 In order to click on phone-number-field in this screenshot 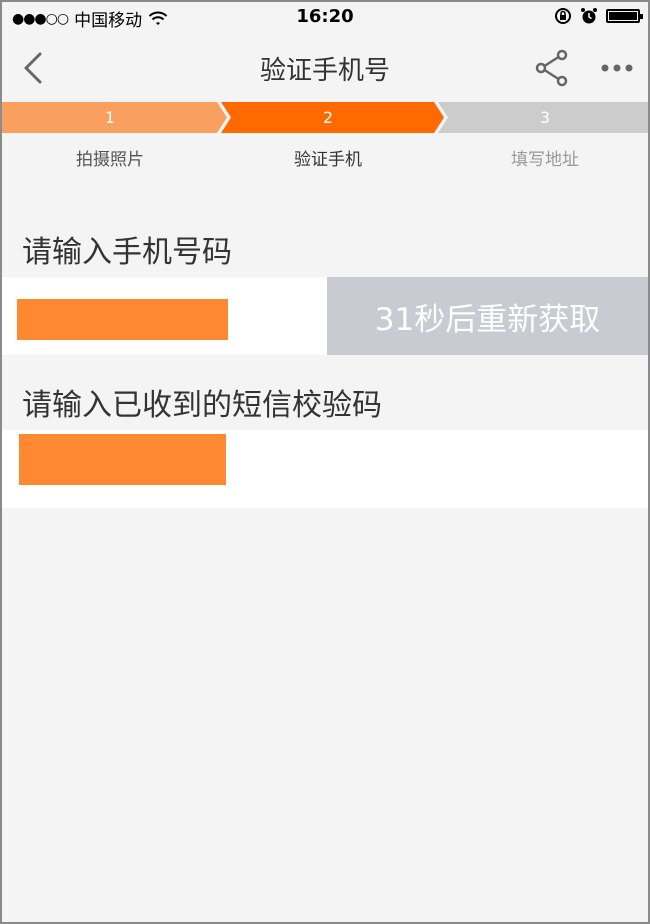, I will do `click(122, 319)`.